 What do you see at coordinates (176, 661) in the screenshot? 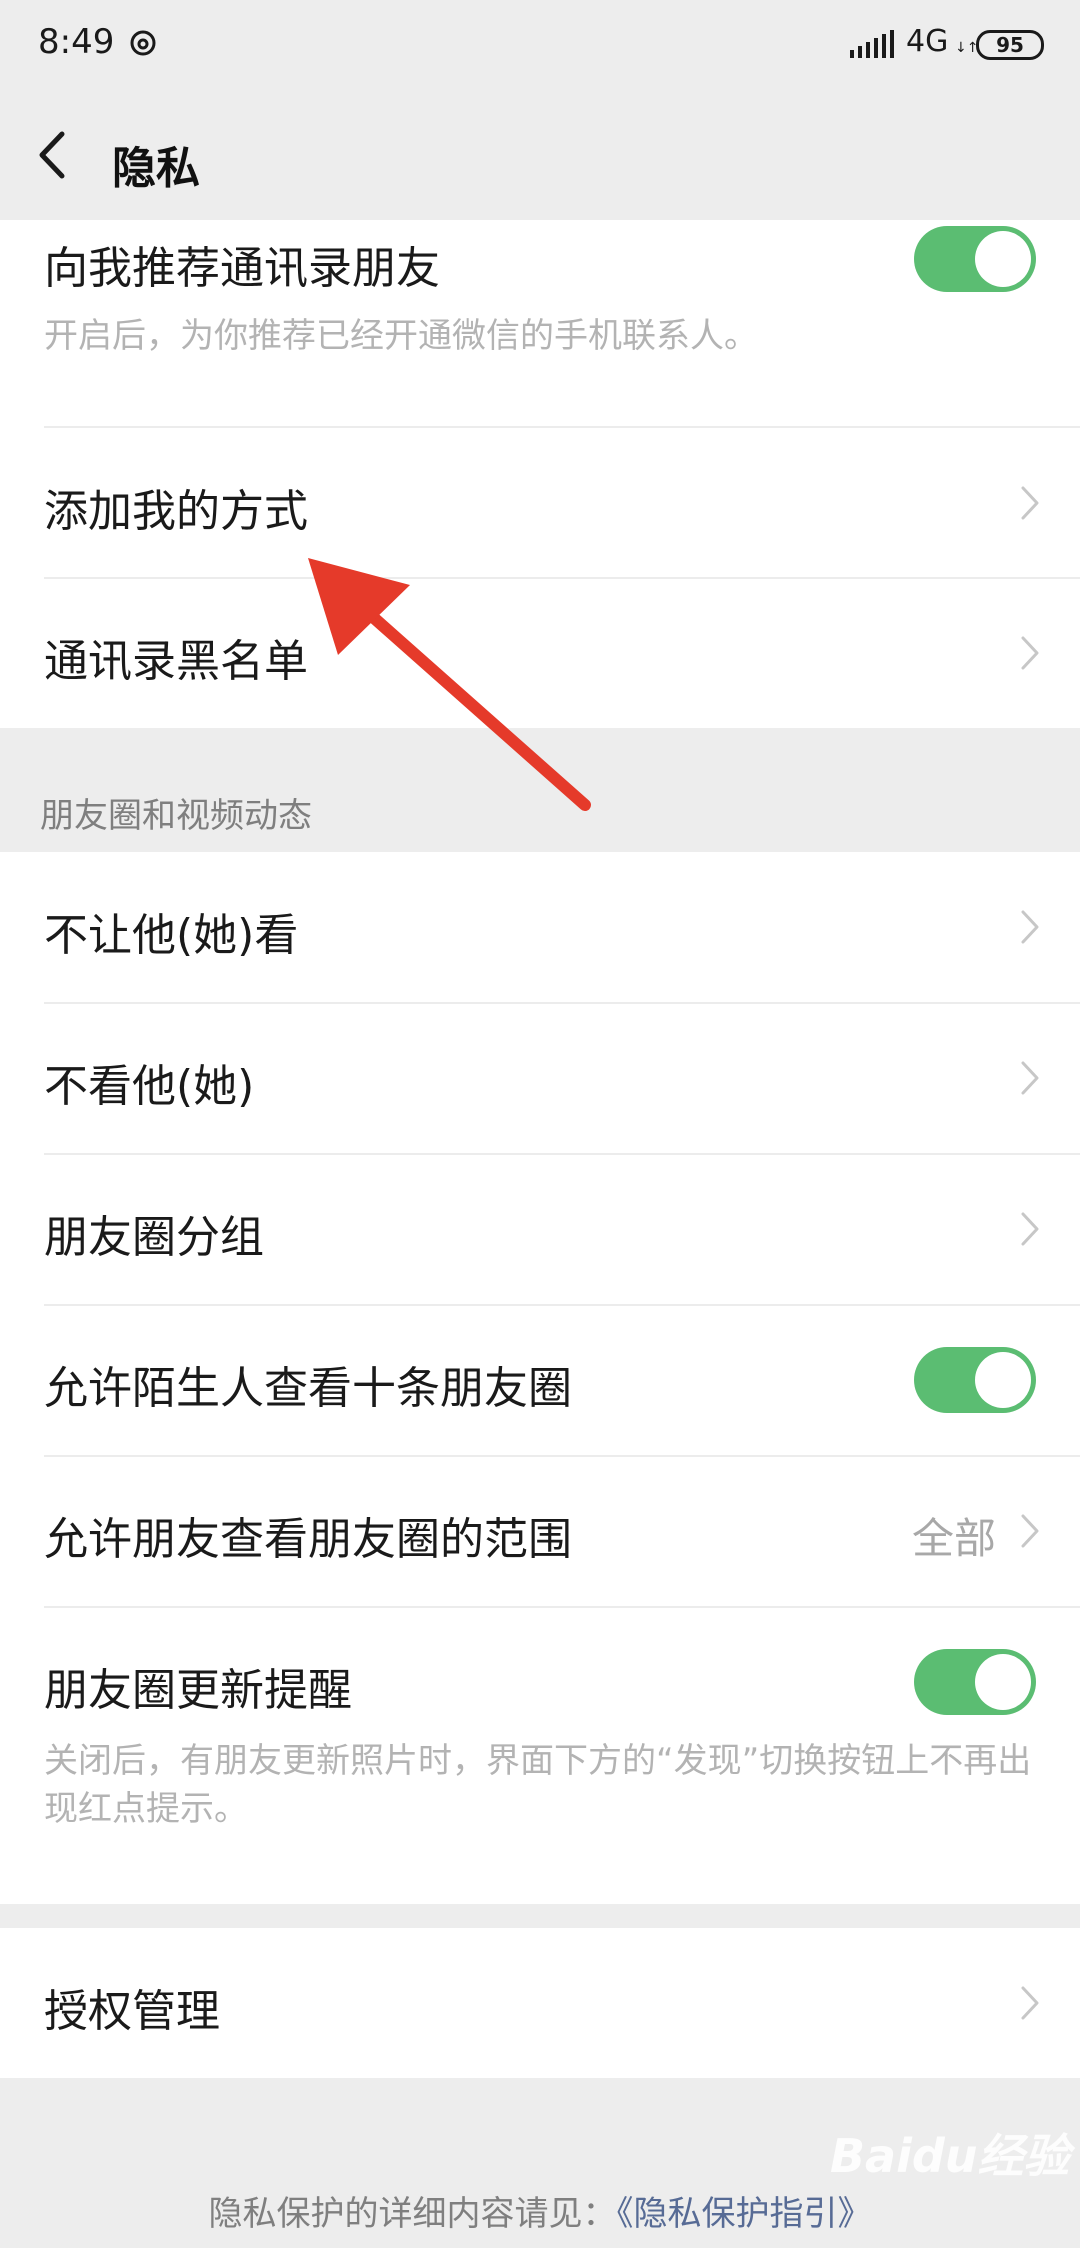
I see `blocklist-label: 通讯录黑名单` at bounding box center [176, 661].